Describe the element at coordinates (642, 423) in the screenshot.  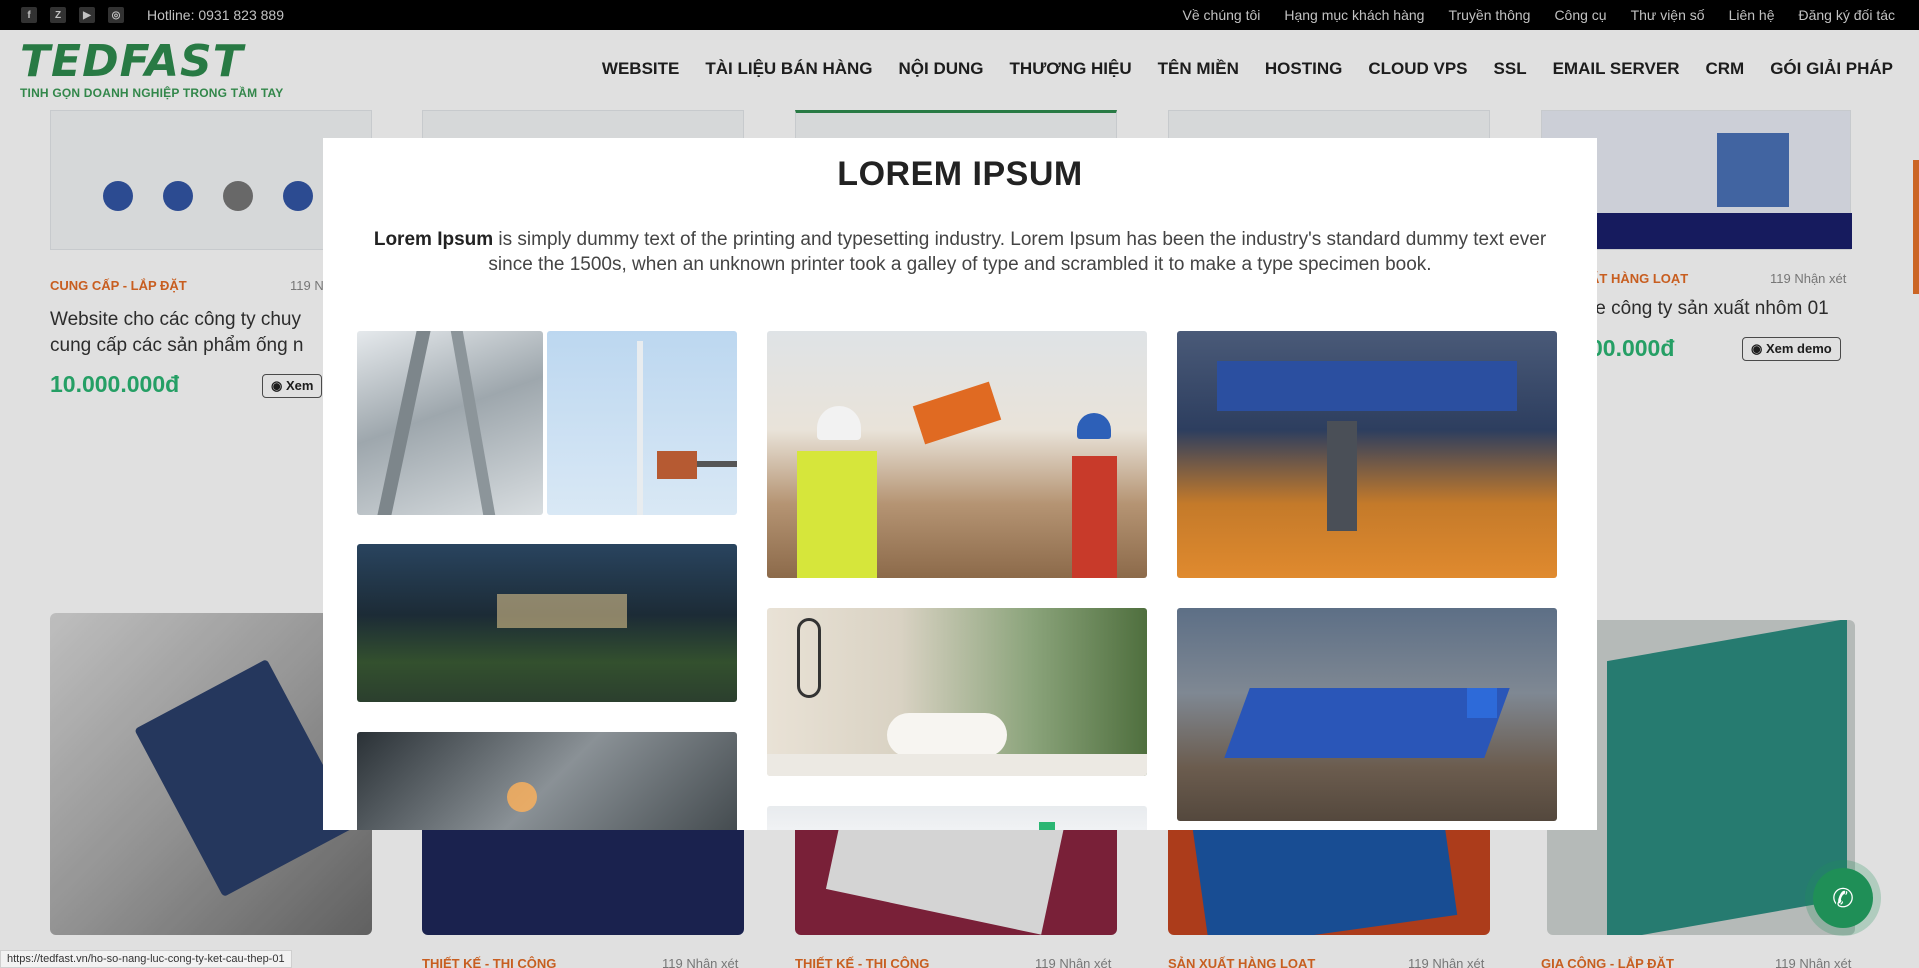
I see `gallery-photo-crane` at that location.